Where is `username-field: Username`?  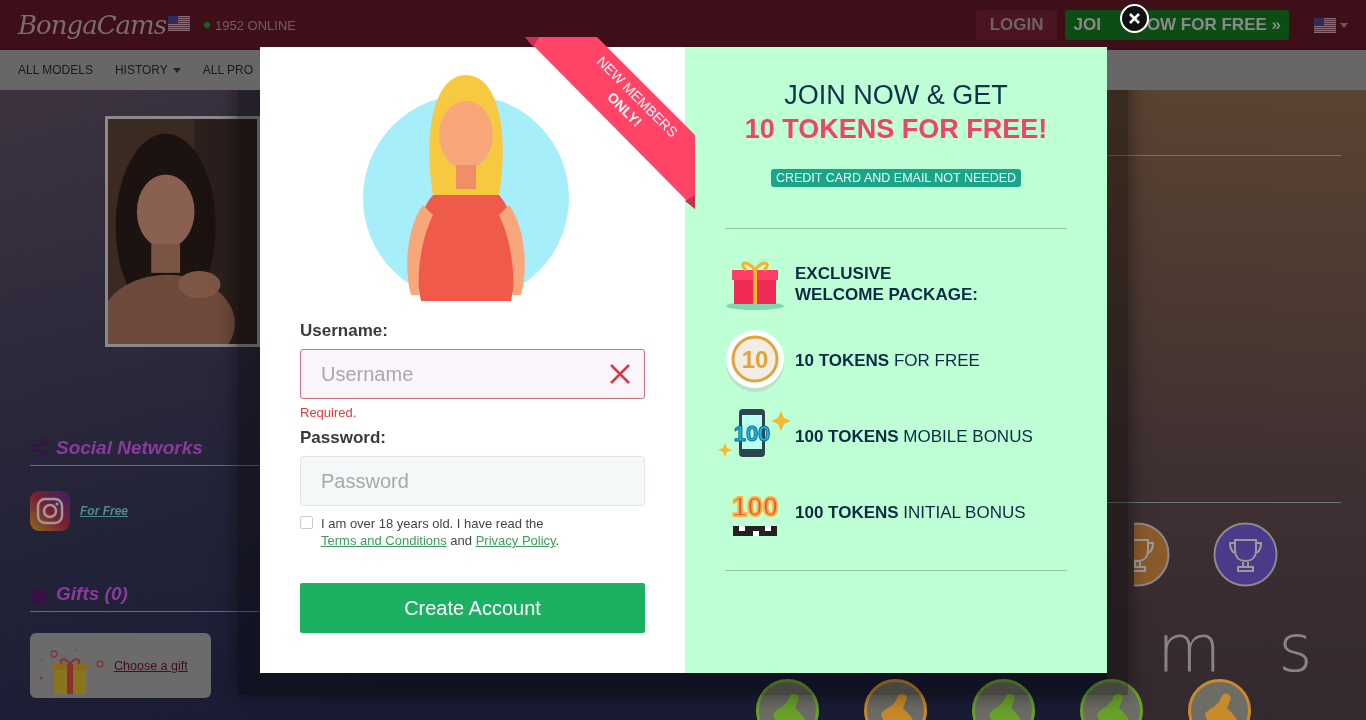 username-field: Username is located at coordinates (472, 374).